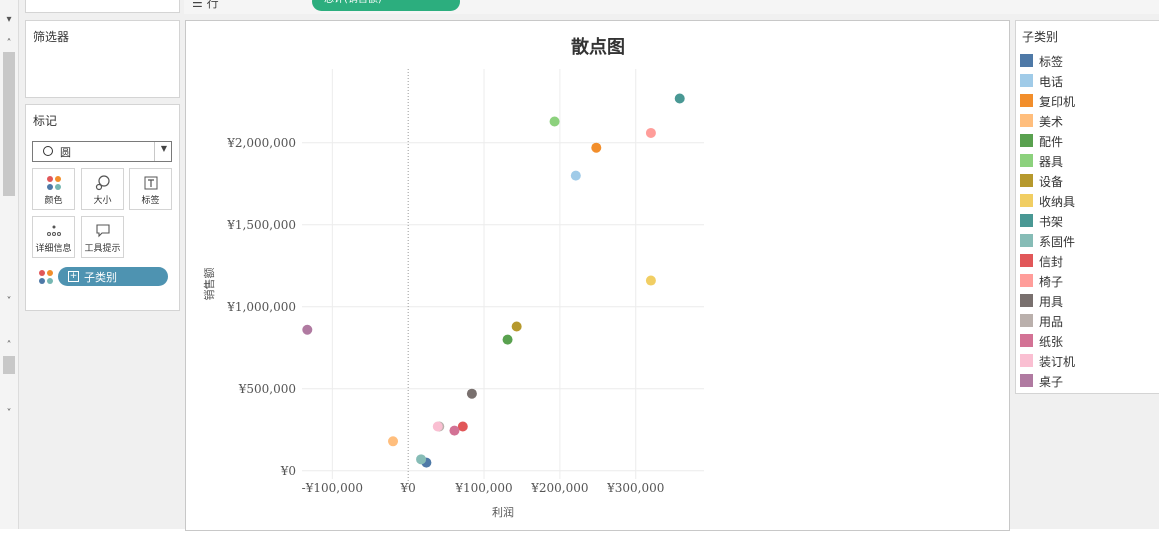 This screenshot has height=534, width=1159. What do you see at coordinates (65, 152) in the screenshot?
I see `mark-type-value: 圆` at bounding box center [65, 152].